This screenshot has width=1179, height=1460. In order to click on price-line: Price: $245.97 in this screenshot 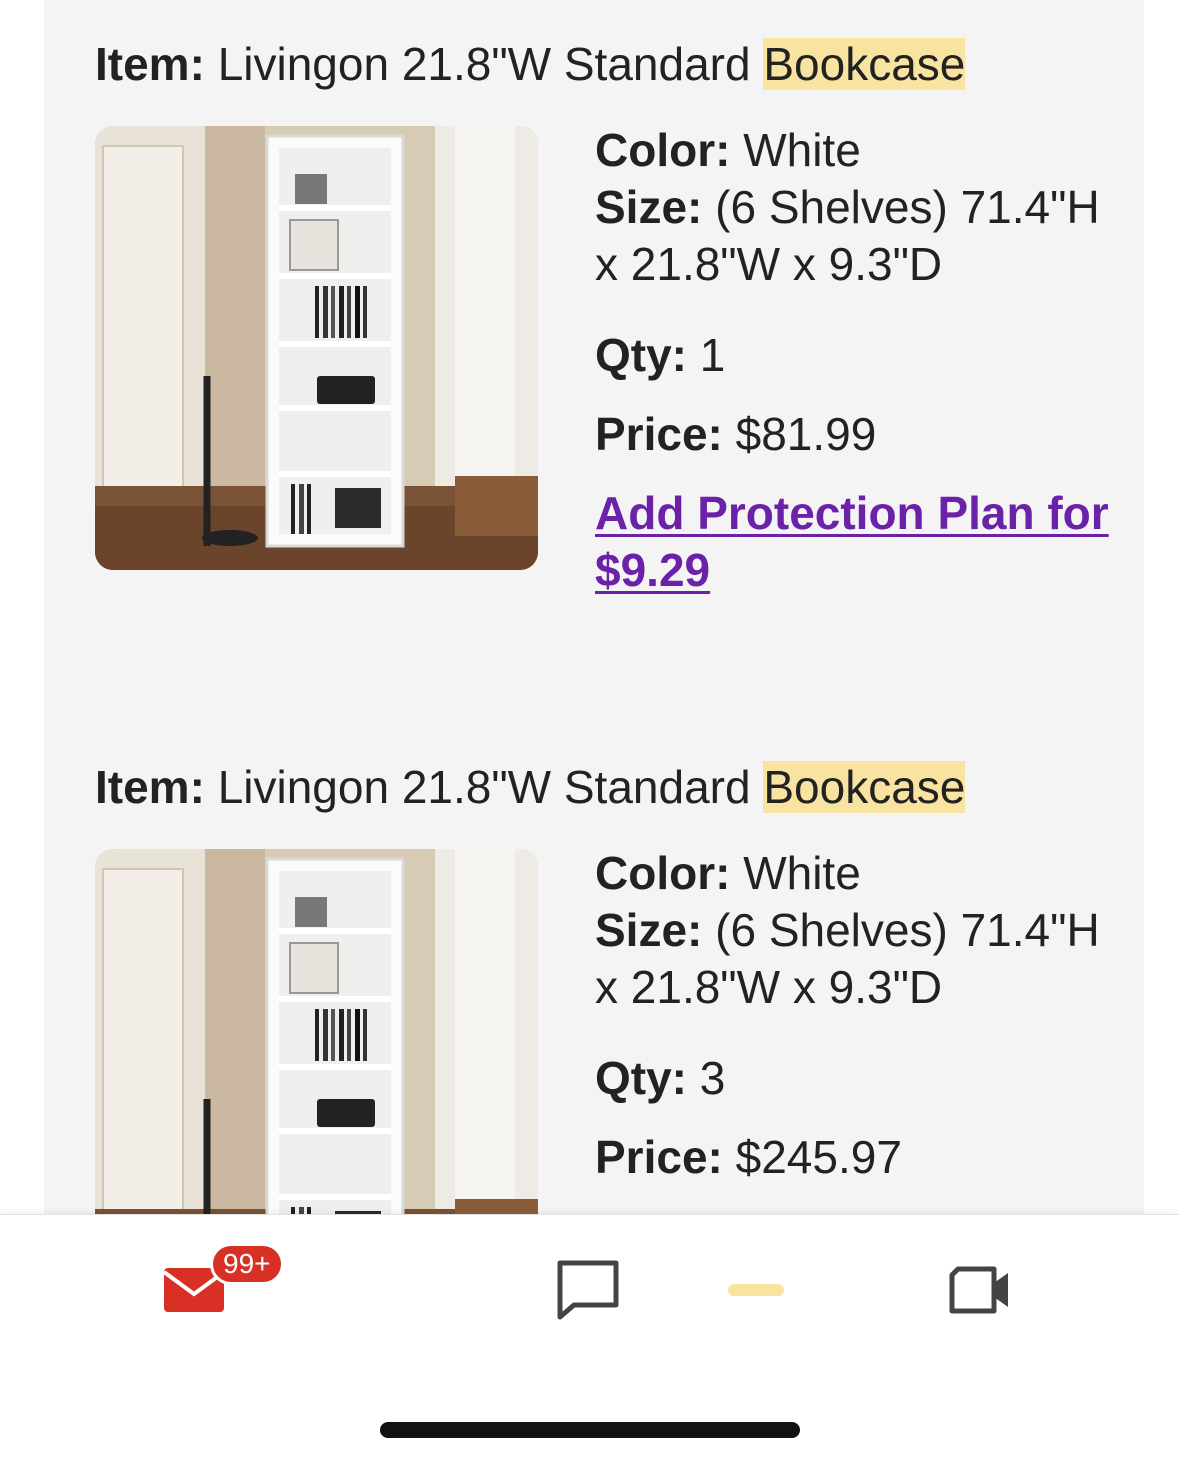, I will do `click(855, 1157)`.